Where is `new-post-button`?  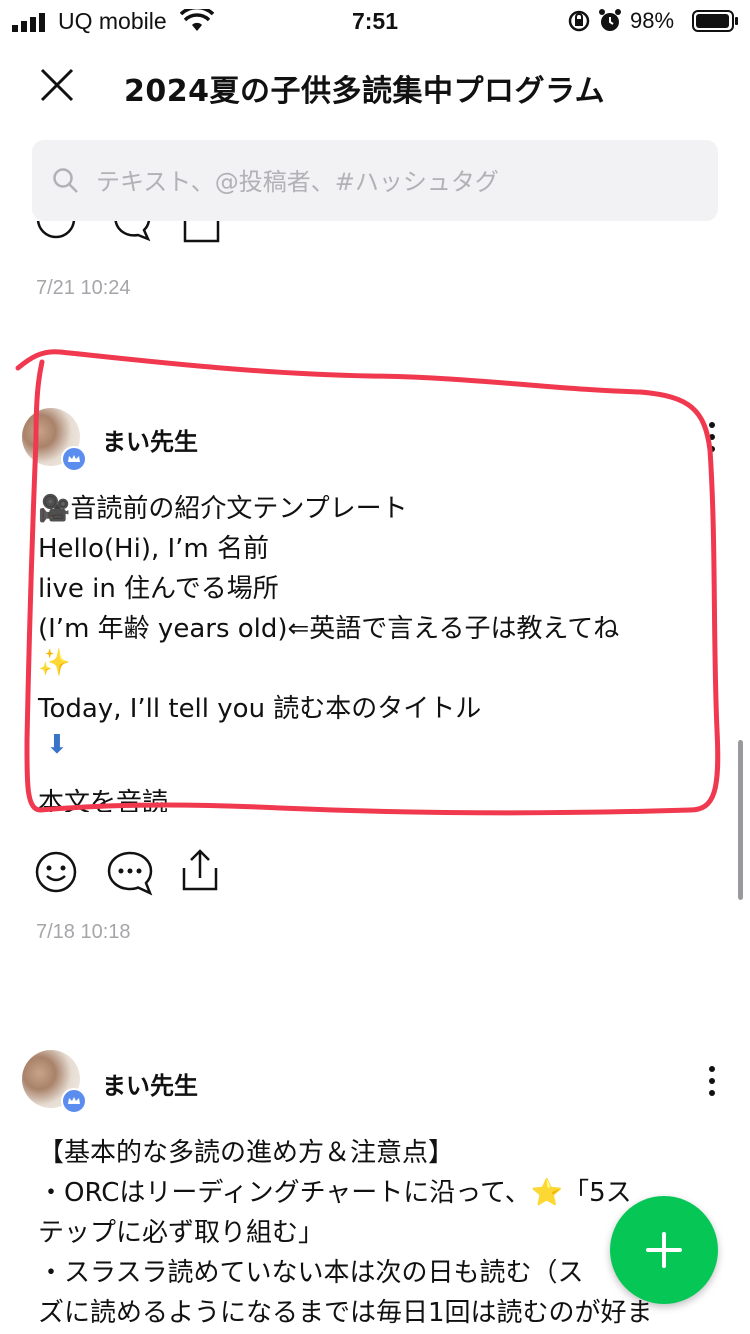 new-post-button is located at coordinates (664, 1250).